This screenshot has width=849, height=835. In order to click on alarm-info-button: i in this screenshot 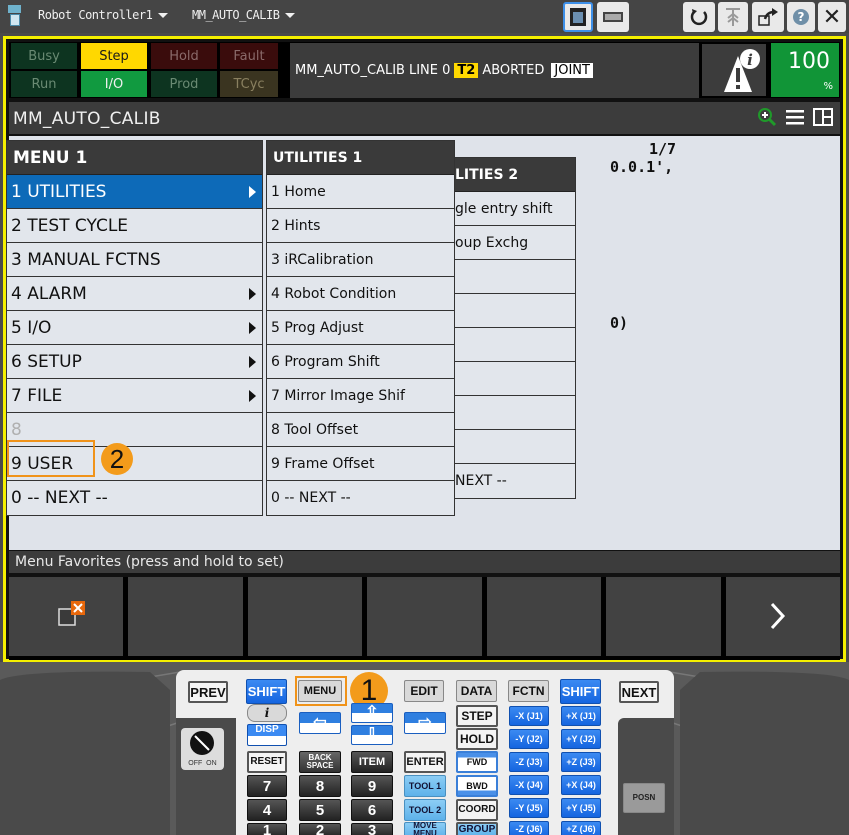, I will do `click(734, 70)`.